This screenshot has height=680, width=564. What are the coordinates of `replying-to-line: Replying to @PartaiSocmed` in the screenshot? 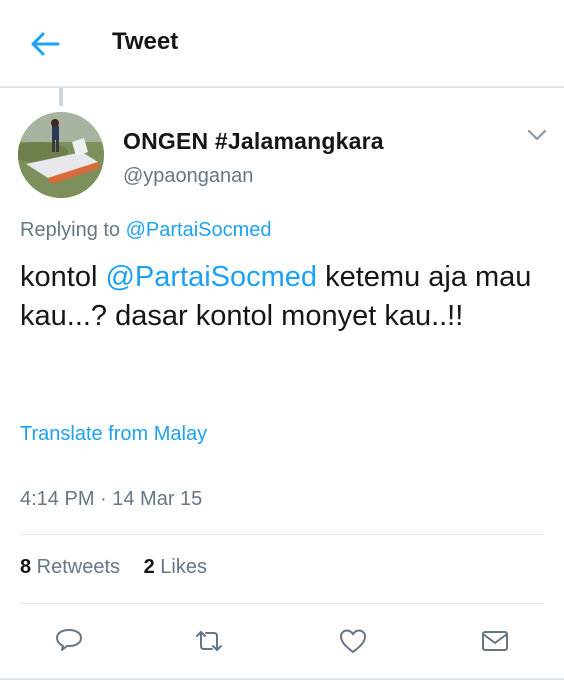 It's located at (146, 230).